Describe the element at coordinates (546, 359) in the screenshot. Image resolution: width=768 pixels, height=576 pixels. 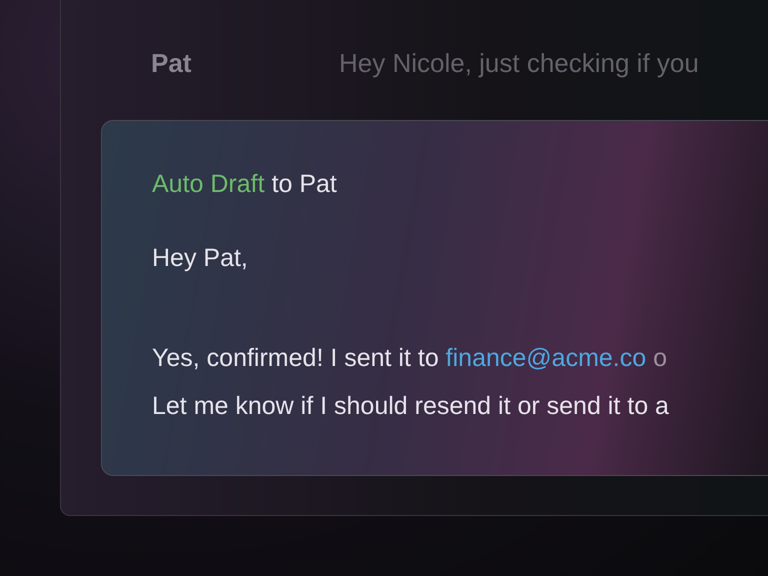
I see `email-link: finance@acme.co` at that location.